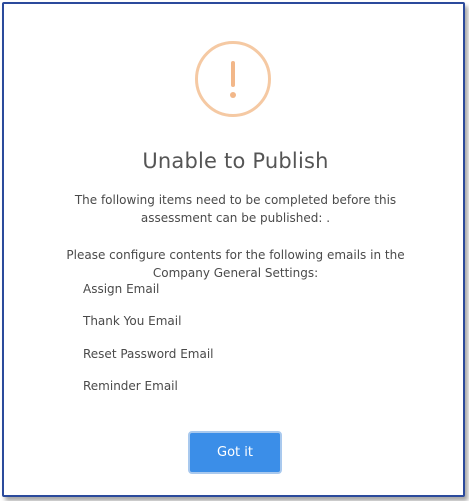  What do you see at coordinates (235, 452) in the screenshot?
I see `got-it-button: Got it` at bounding box center [235, 452].